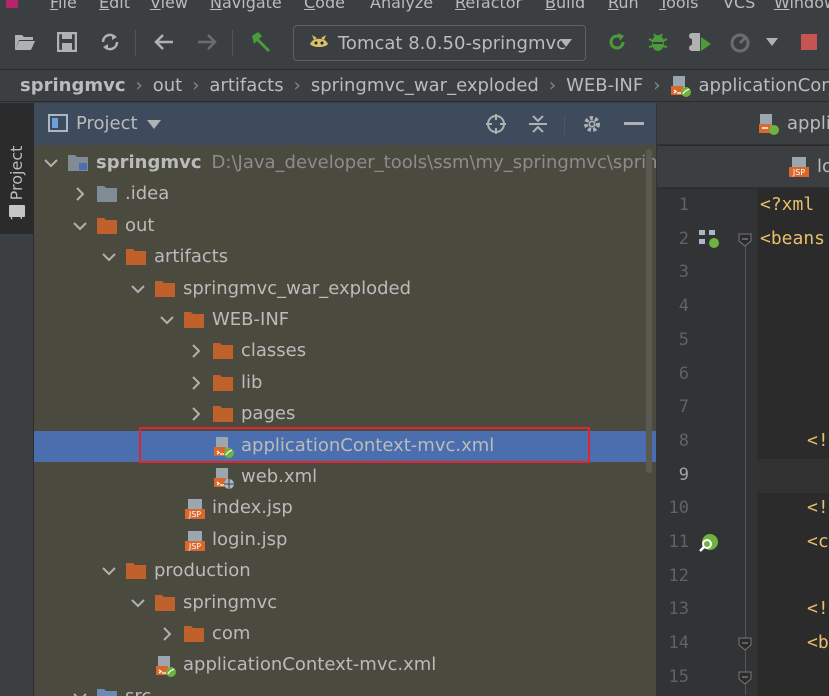 This screenshot has width=829, height=696. I want to click on profile-icon, so click(741, 42).